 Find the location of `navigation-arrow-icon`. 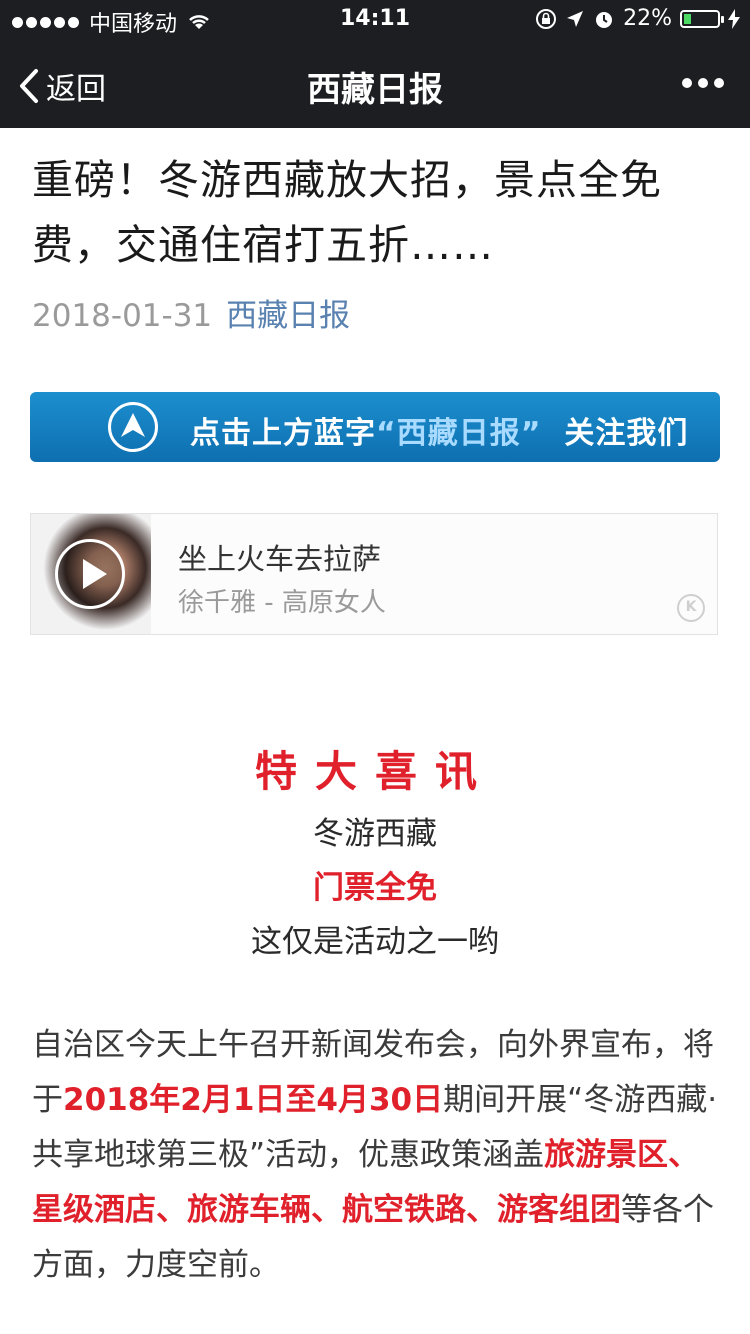

navigation-arrow-icon is located at coordinates (133, 427).